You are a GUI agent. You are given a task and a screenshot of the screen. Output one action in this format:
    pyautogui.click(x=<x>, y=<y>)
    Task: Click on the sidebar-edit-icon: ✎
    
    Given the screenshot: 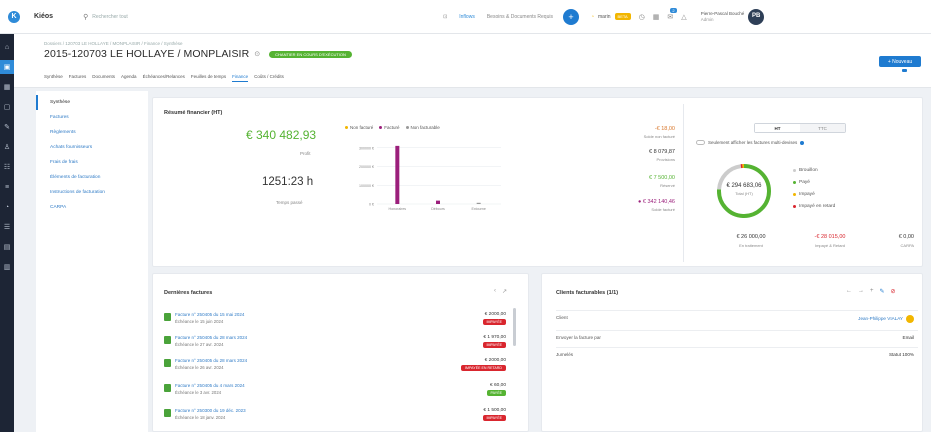 What is the action you would take?
    pyautogui.click(x=7, y=127)
    